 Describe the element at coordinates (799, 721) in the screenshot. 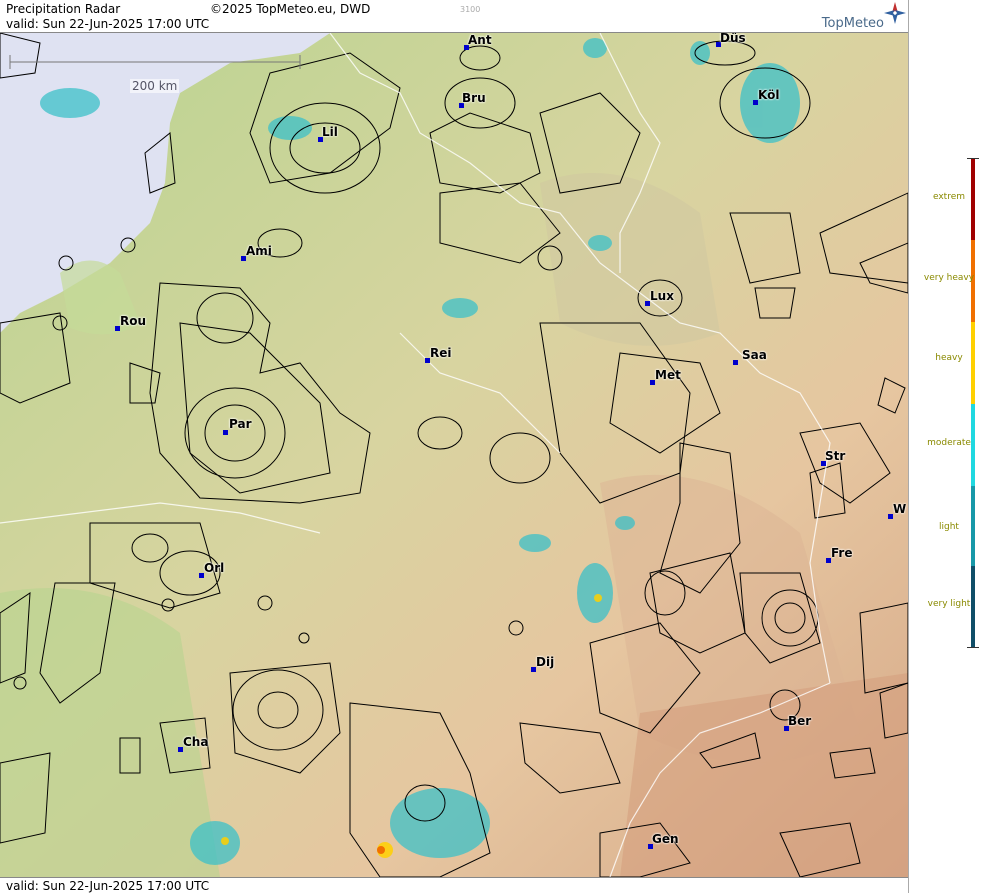

I see `city-label: Ber` at that location.